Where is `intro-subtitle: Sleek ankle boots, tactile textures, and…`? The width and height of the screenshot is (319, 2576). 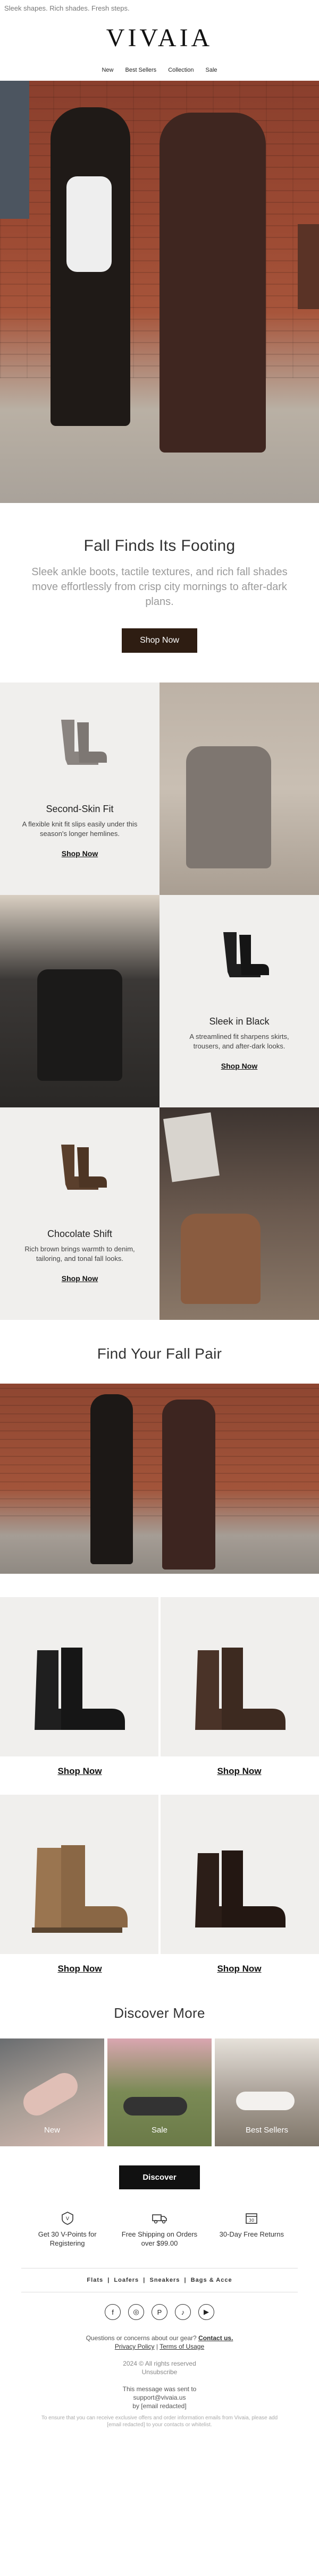 intro-subtitle: Sleek ankle boots, tactile textures, and… is located at coordinates (159, 587).